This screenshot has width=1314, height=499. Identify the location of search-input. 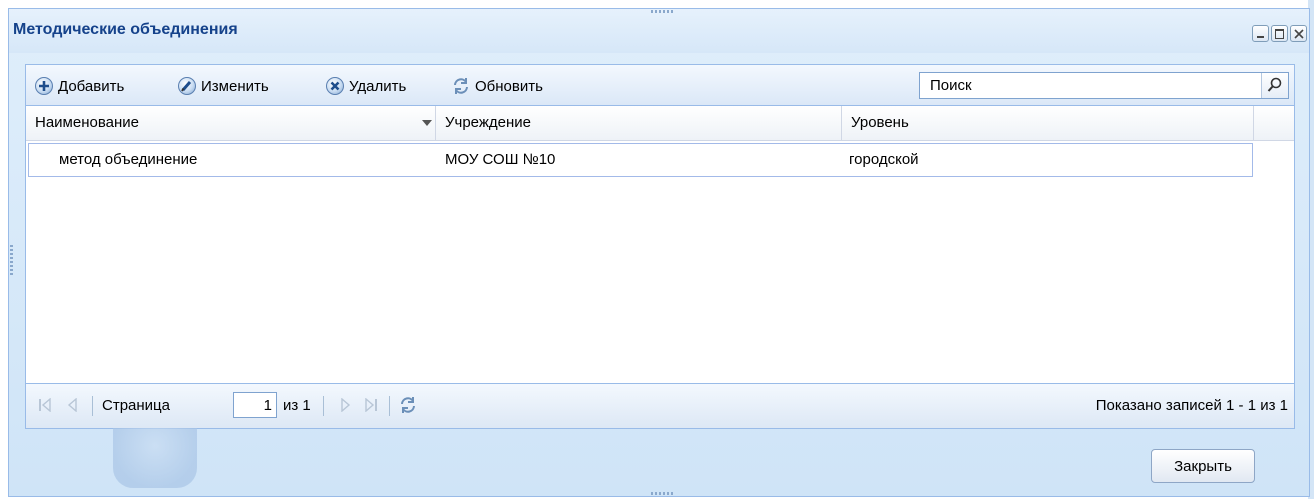
(1088, 85).